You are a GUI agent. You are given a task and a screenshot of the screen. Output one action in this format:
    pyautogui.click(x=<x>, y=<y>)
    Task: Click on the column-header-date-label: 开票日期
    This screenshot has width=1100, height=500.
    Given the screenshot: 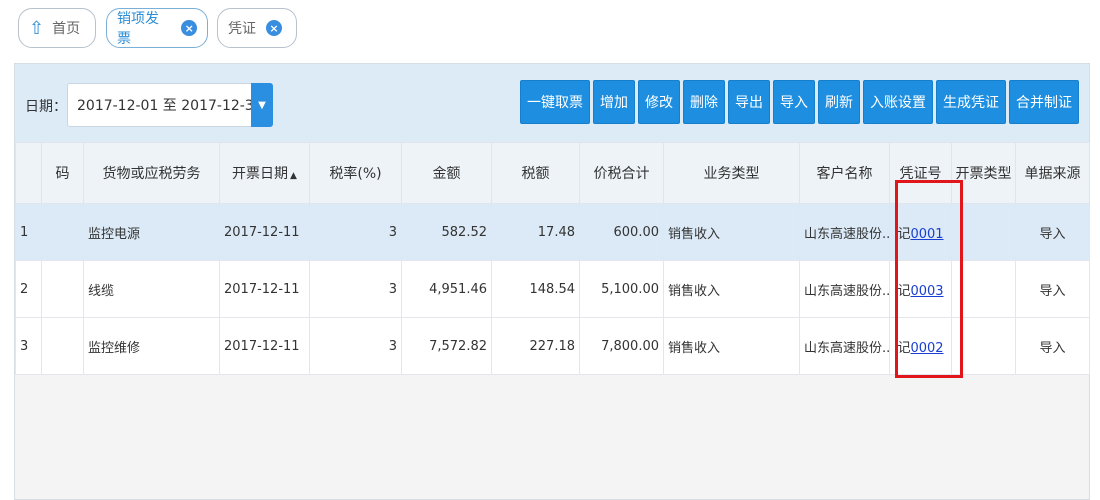 What is the action you would take?
    pyautogui.click(x=260, y=174)
    